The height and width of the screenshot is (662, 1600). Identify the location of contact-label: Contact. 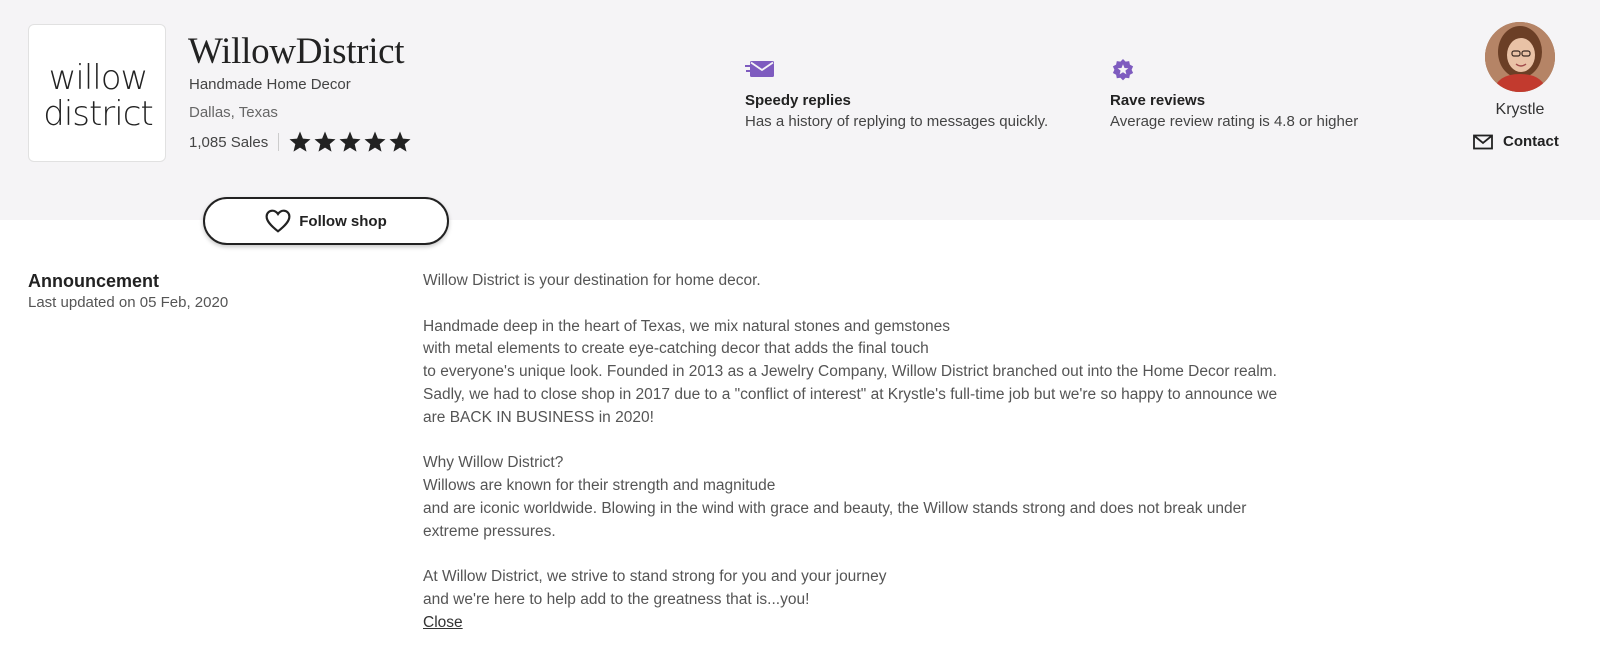
(1531, 141).